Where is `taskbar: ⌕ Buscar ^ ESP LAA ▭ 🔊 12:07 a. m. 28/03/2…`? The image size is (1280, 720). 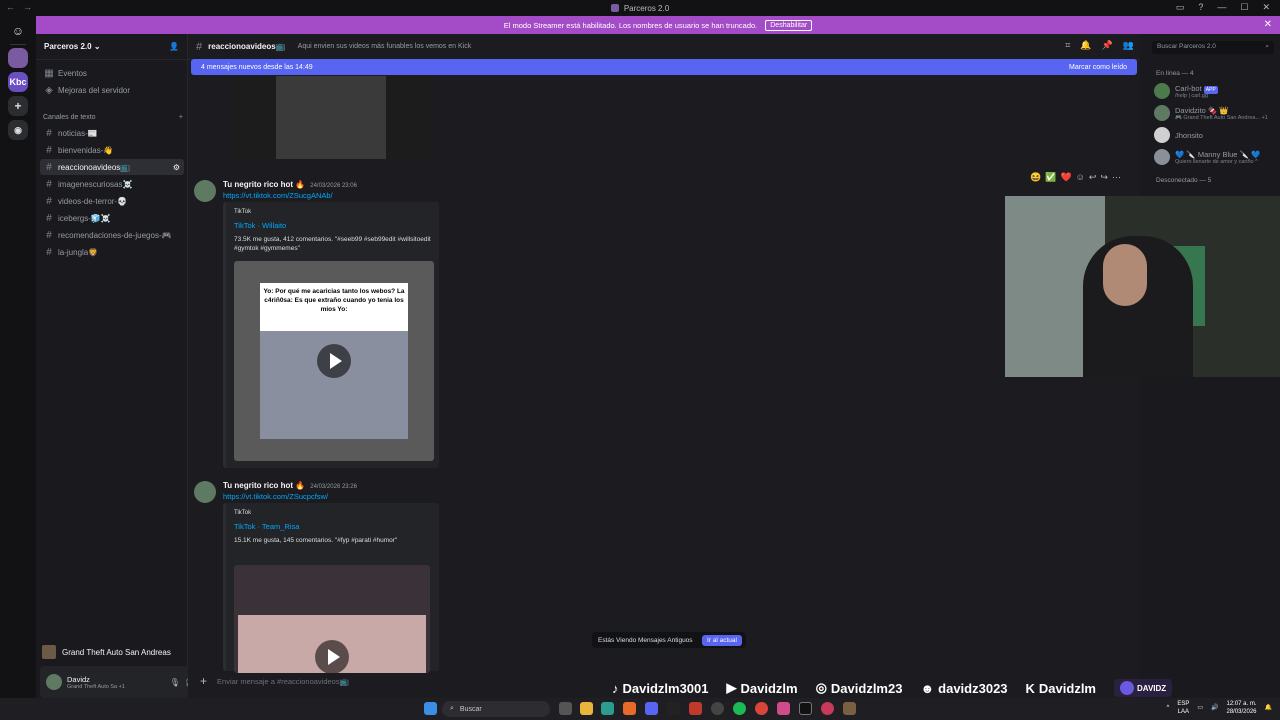 taskbar: ⌕ Buscar ^ ESP LAA ▭ 🔊 12:07 a. m. 28/03/2… is located at coordinates (640, 709).